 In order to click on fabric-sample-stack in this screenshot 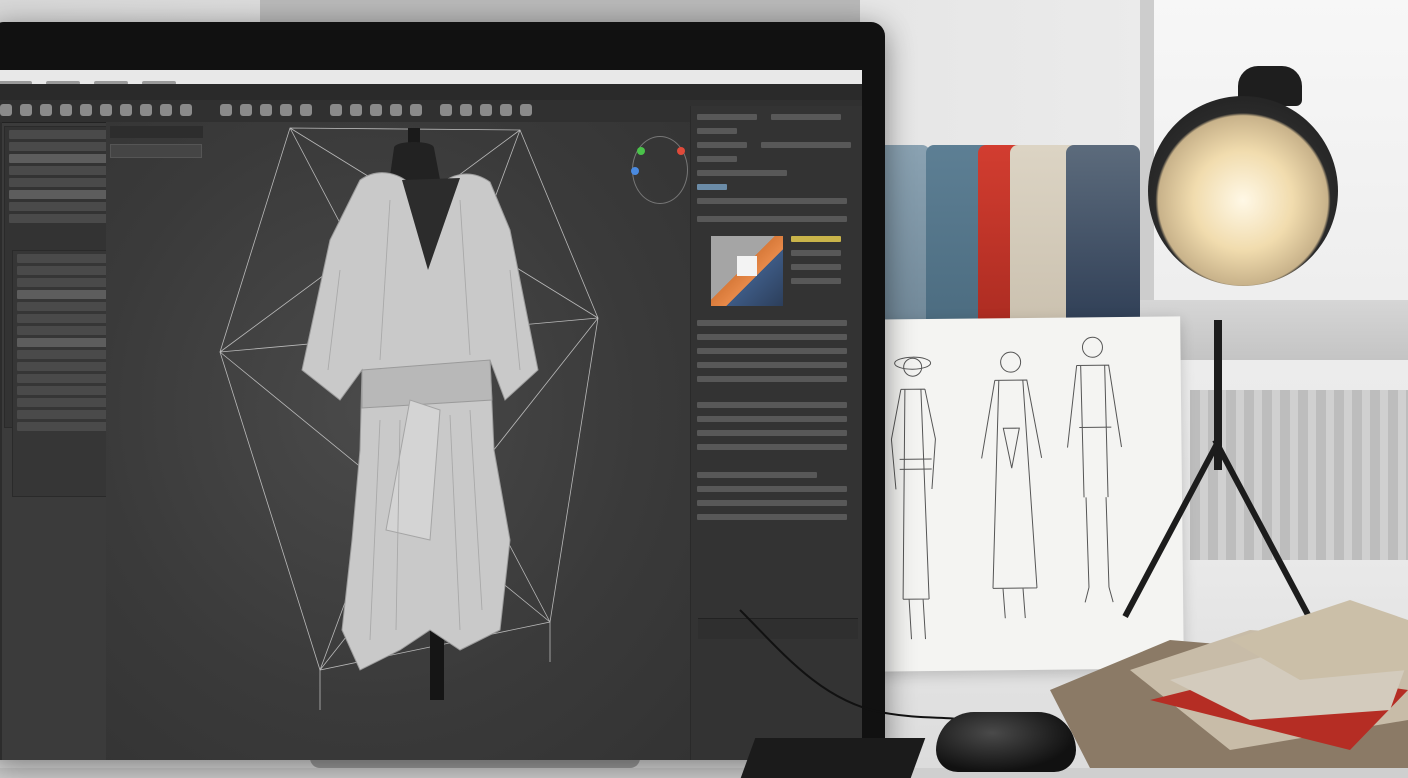, I will do `click(1229, 684)`.